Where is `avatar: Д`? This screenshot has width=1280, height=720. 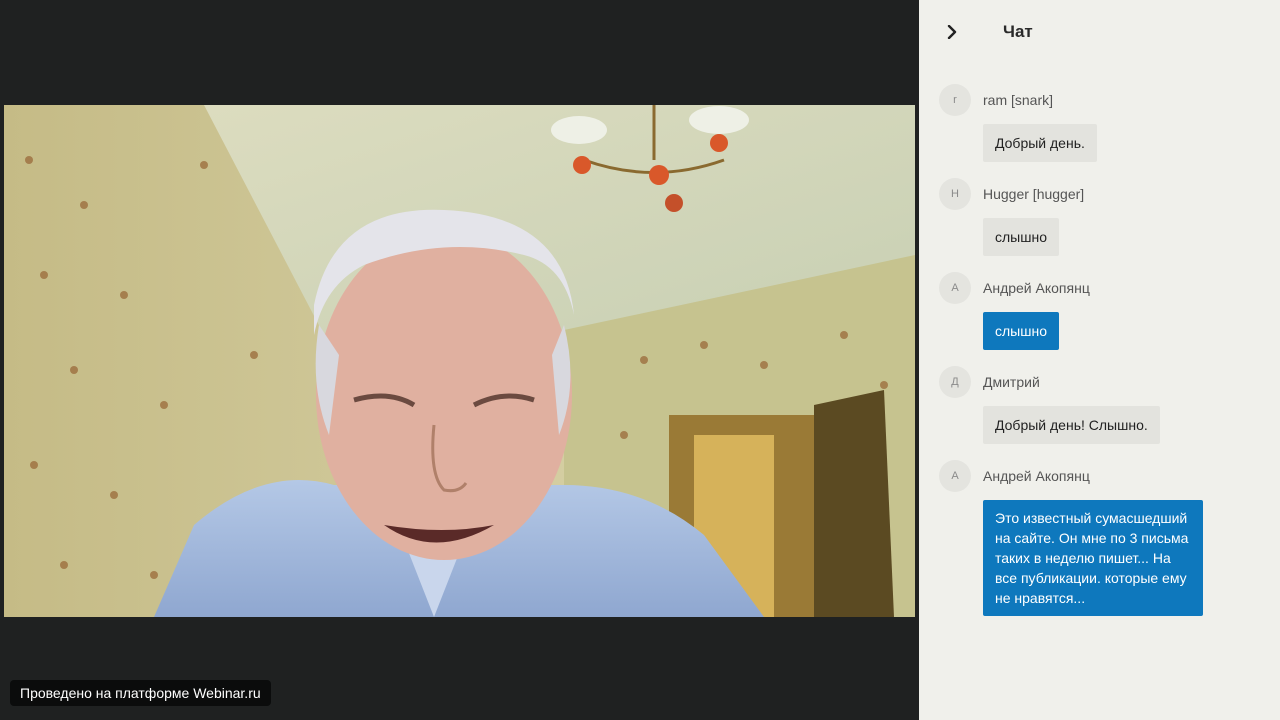 avatar: Д is located at coordinates (955, 382).